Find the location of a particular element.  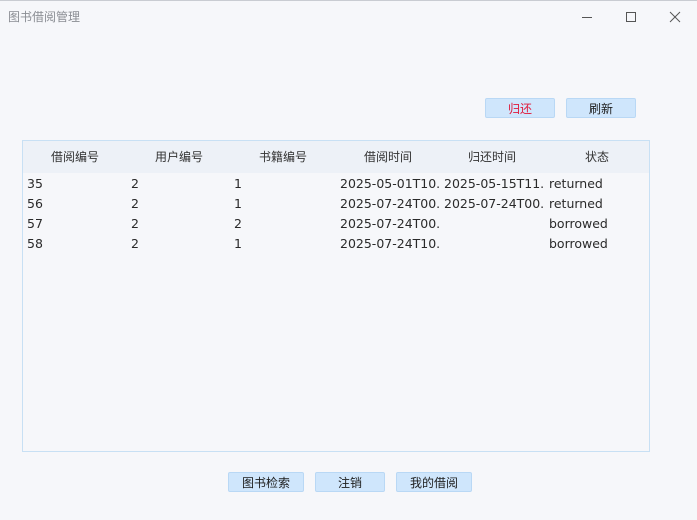

column-header-borrow-time: 借阅时间 is located at coordinates (388, 157).